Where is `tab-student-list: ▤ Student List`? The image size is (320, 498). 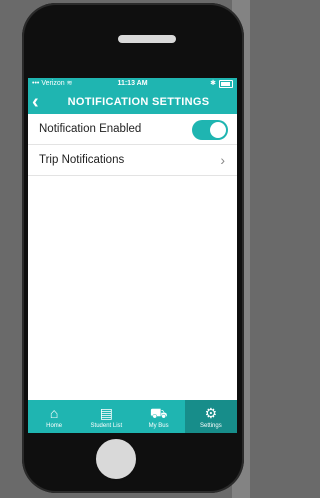
tab-student-list: ▤ Student List is located at coordinates (106, 416).